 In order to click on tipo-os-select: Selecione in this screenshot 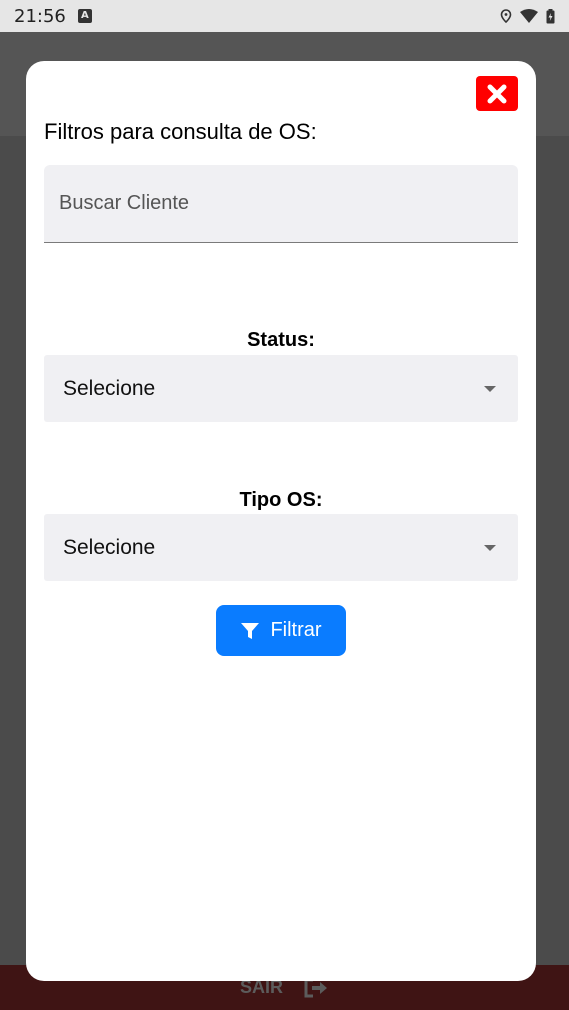, I will do `click(281, 547)`.